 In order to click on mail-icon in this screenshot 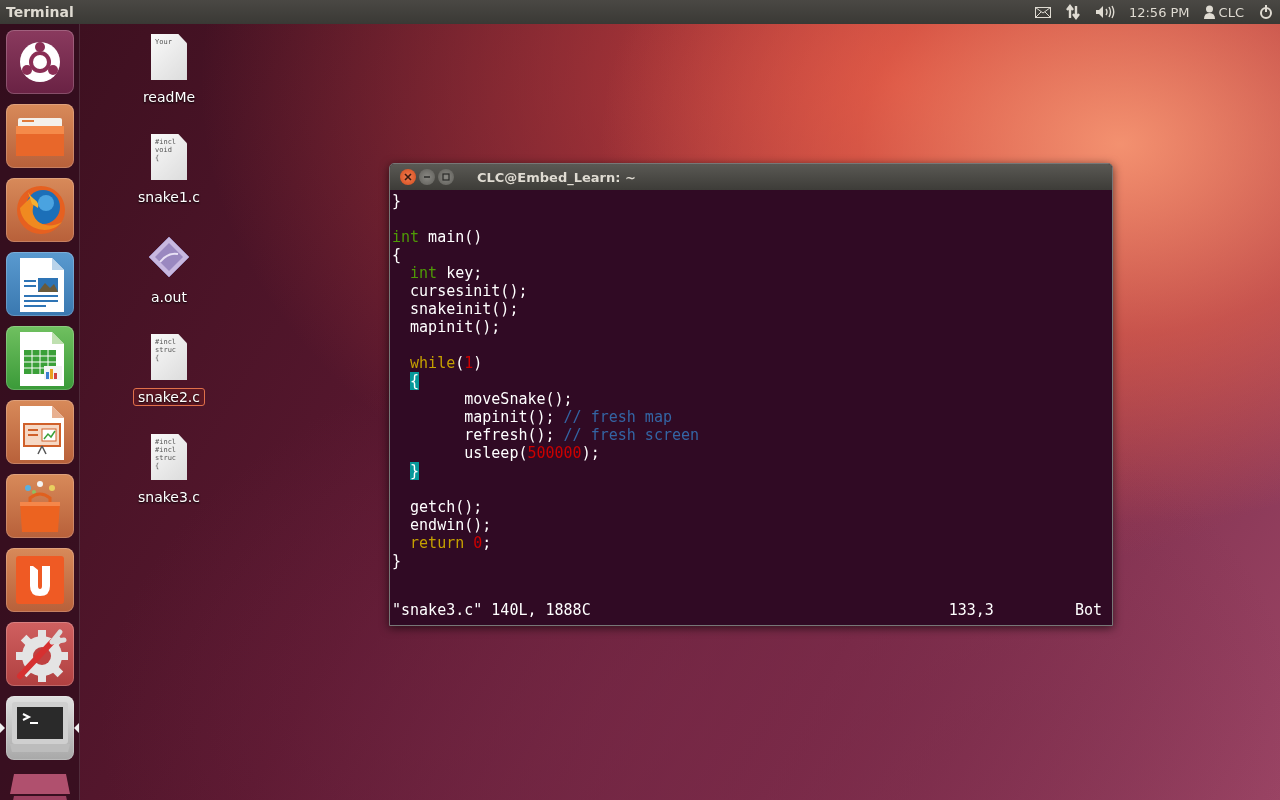, I will do `click(1042, 12)`.